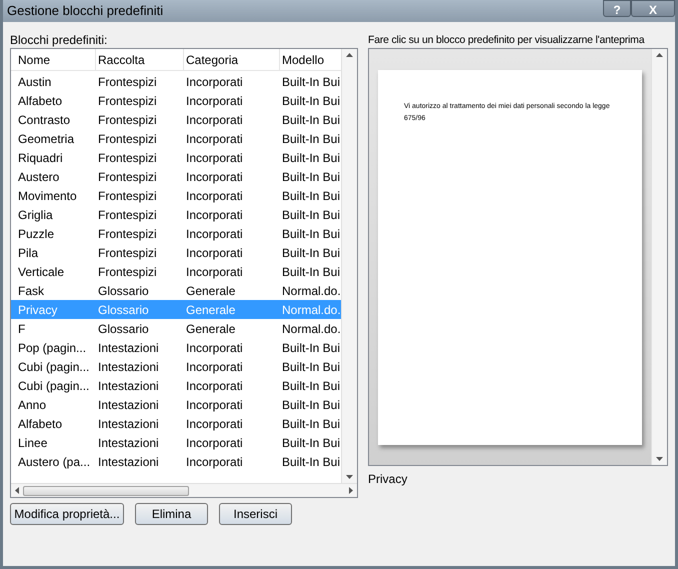 The height and width of the screenshot is (569, 678). Describe the element at coordinates (351, 490) in the screenshot. I see `right-arrow-icon` at that location.